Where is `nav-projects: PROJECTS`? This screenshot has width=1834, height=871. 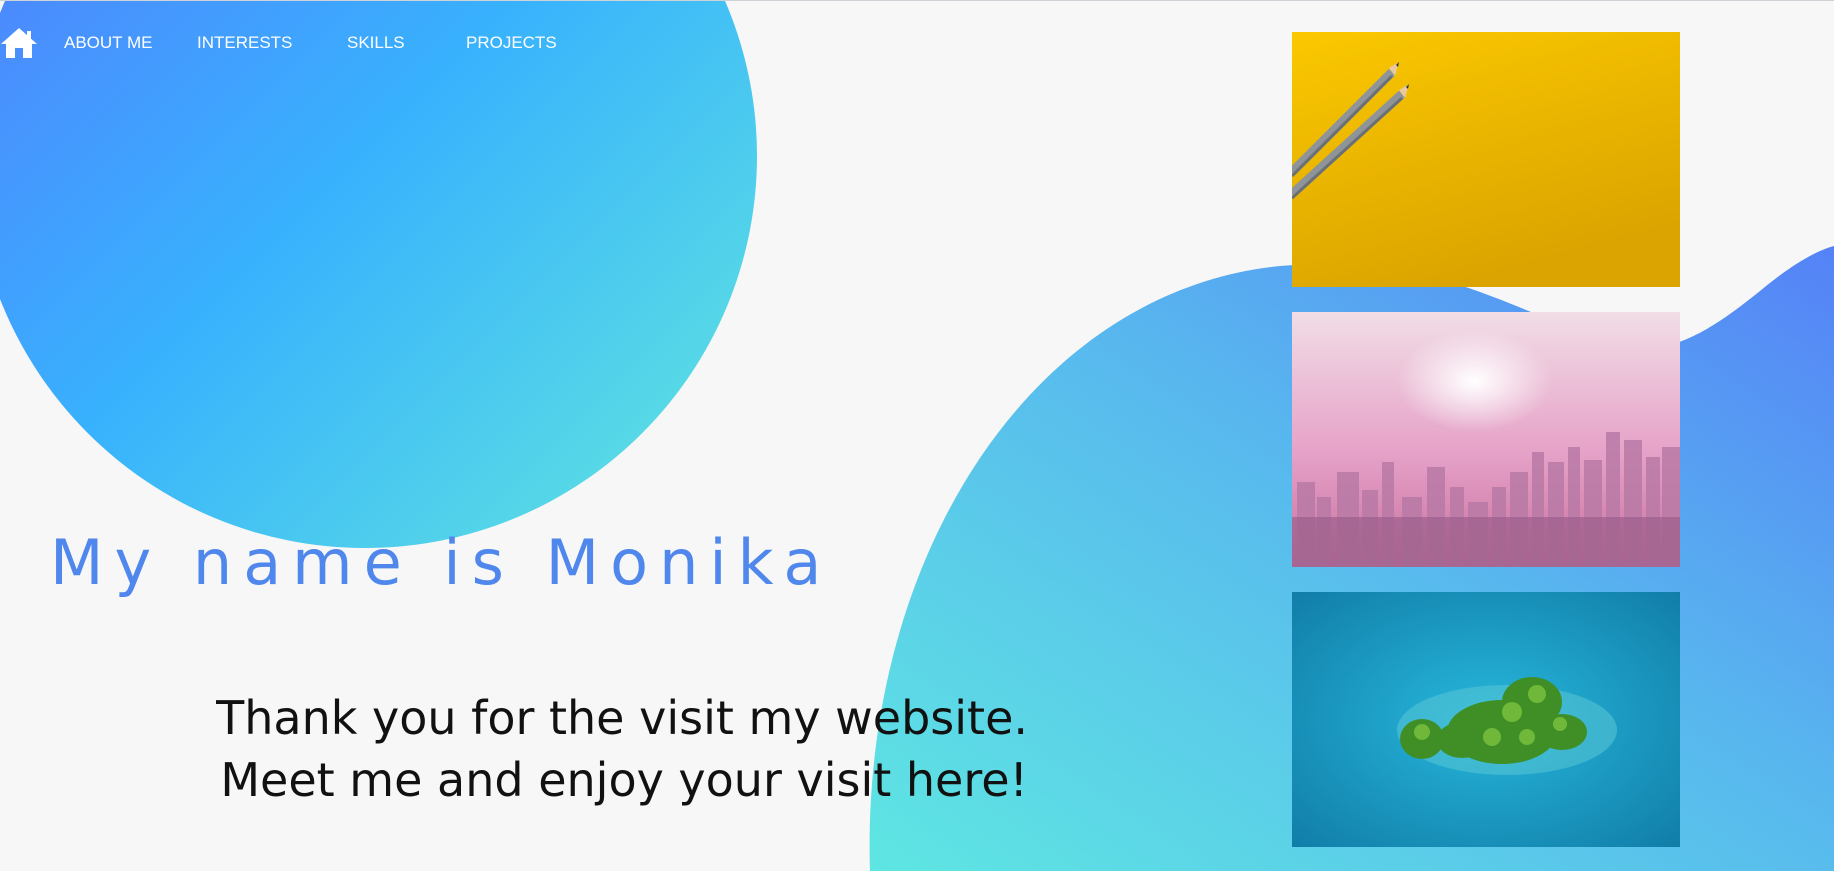
nav-projects: PROJECTS is located at coordinates (511, 43).